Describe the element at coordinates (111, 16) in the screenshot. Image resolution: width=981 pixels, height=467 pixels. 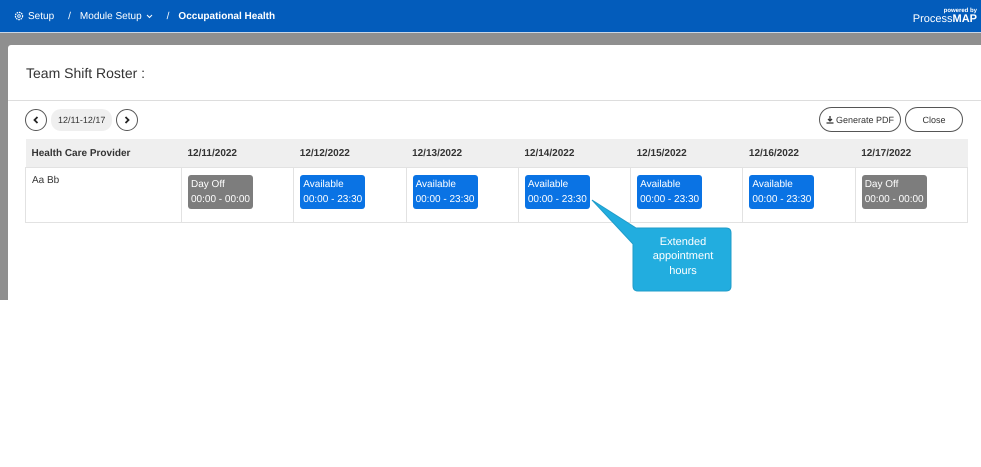
I see `breadcrumb-link: Module Setup` at that location.